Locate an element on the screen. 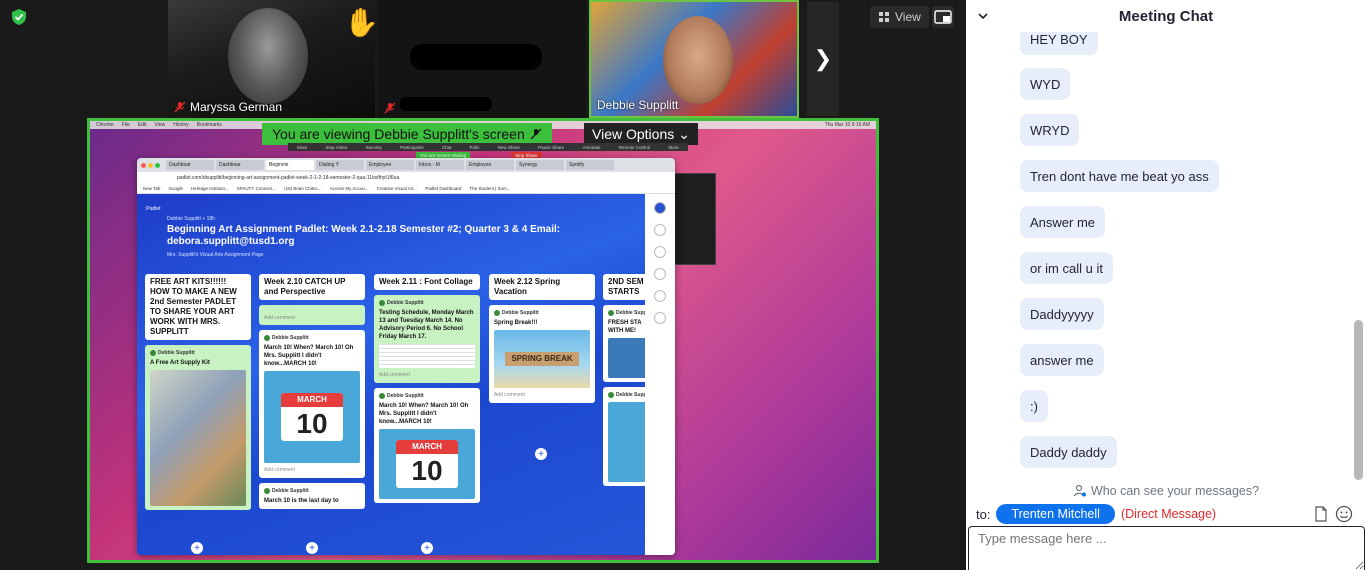 The height and width of the screenshot is (570, 1366). video-tile-maryssa: ✋ Maryssa German is located at coordinates (271, 59).